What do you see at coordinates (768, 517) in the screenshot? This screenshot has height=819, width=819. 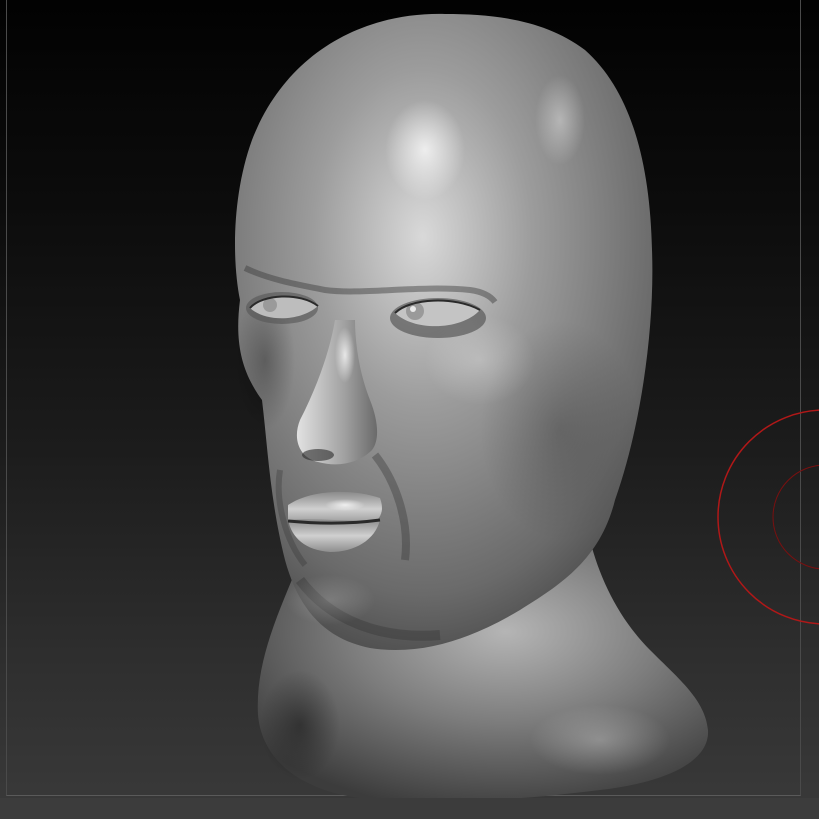 I see `brush-ring-icon` at bounding box center [768, 517].